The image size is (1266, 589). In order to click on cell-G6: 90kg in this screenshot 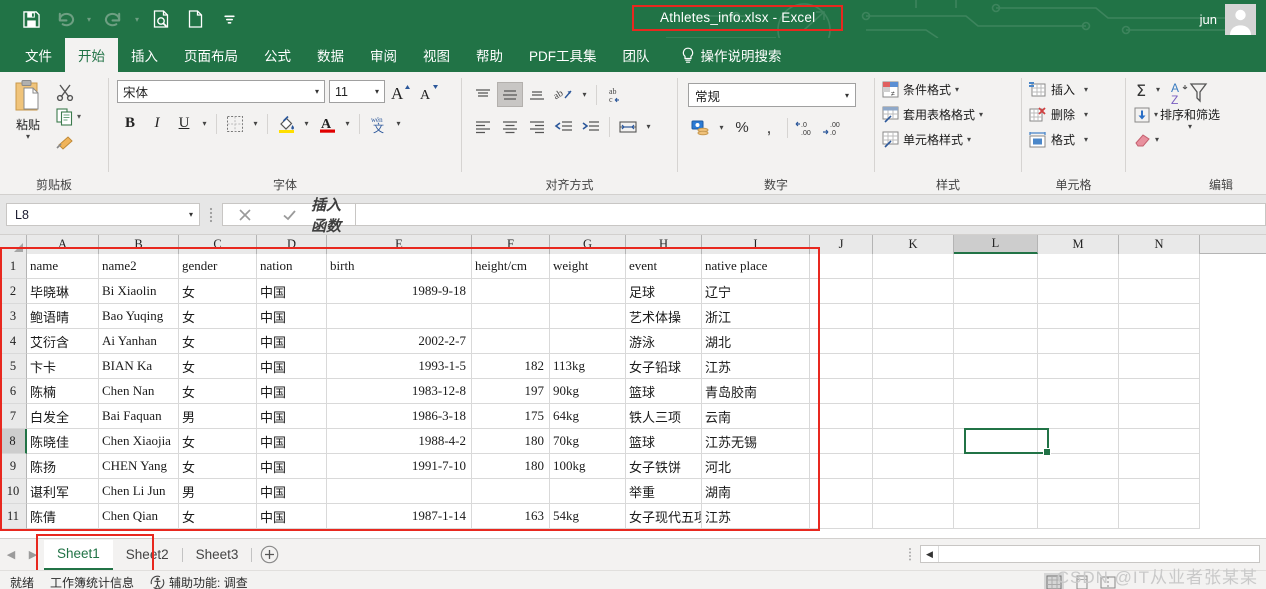, I will do `click(588, 391)`.